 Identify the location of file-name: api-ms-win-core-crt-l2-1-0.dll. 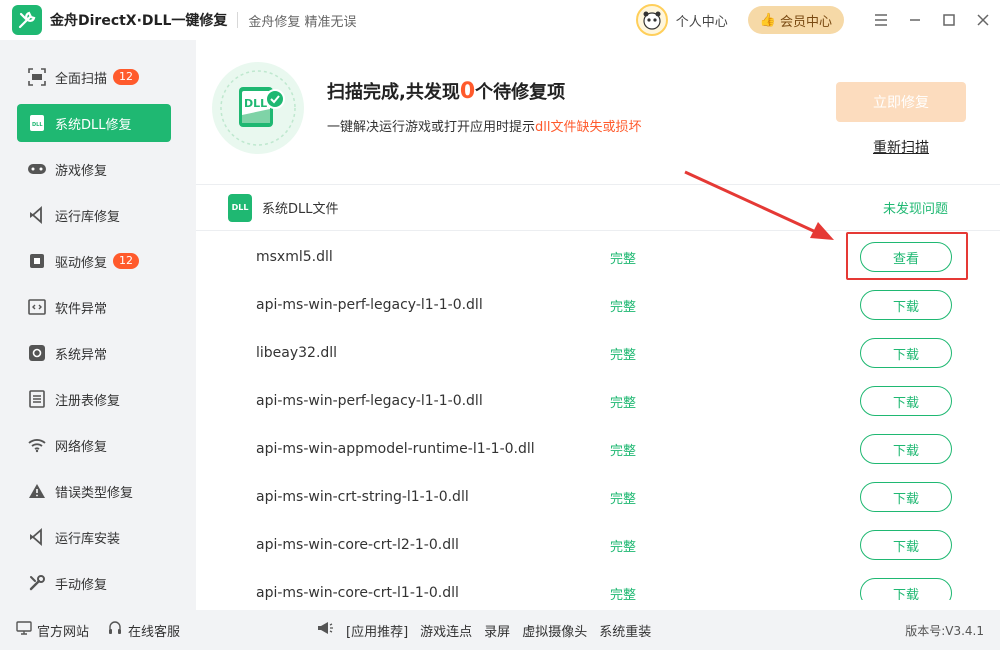
(357, 545).